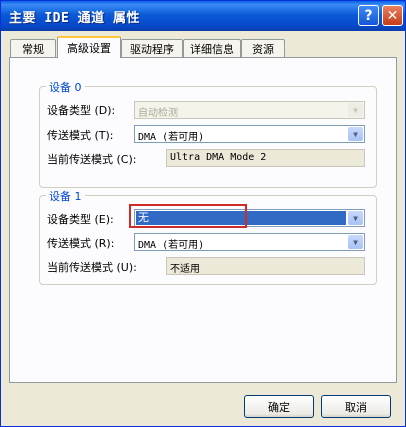 This screenshot has width=406, height=427. I want to click on device0-mode-select: DMA (若可用) ▼, so click(249, 134).